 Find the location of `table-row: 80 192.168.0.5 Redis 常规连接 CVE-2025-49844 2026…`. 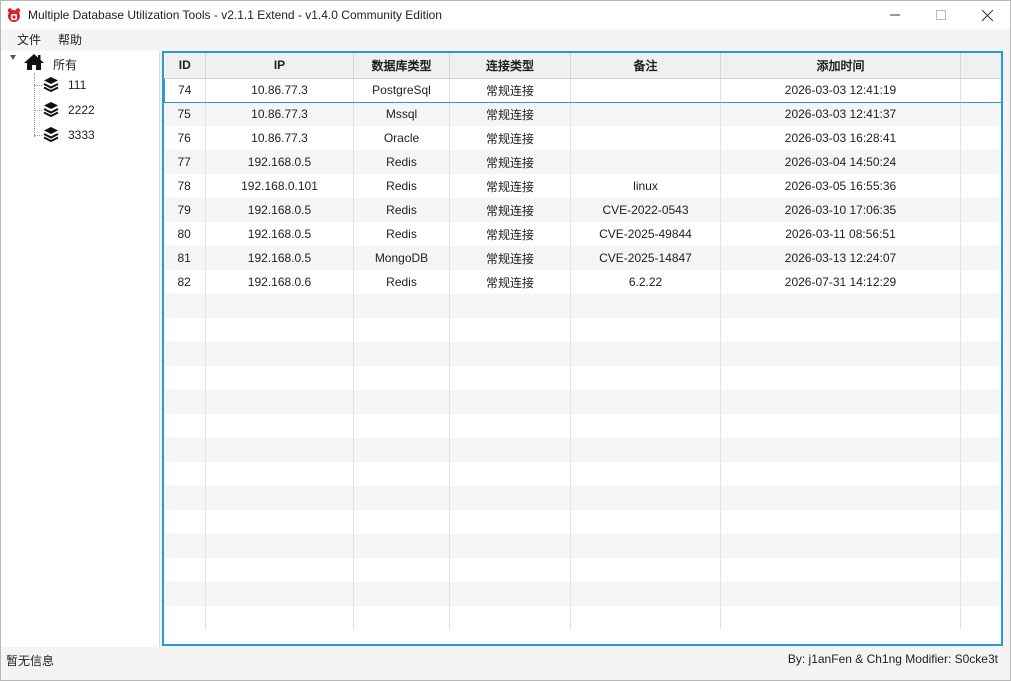

table-row: 80 192.168.0.5 Redis 常规连接 CVE-2025-49844 2026… is located at coordinates (582, 234).